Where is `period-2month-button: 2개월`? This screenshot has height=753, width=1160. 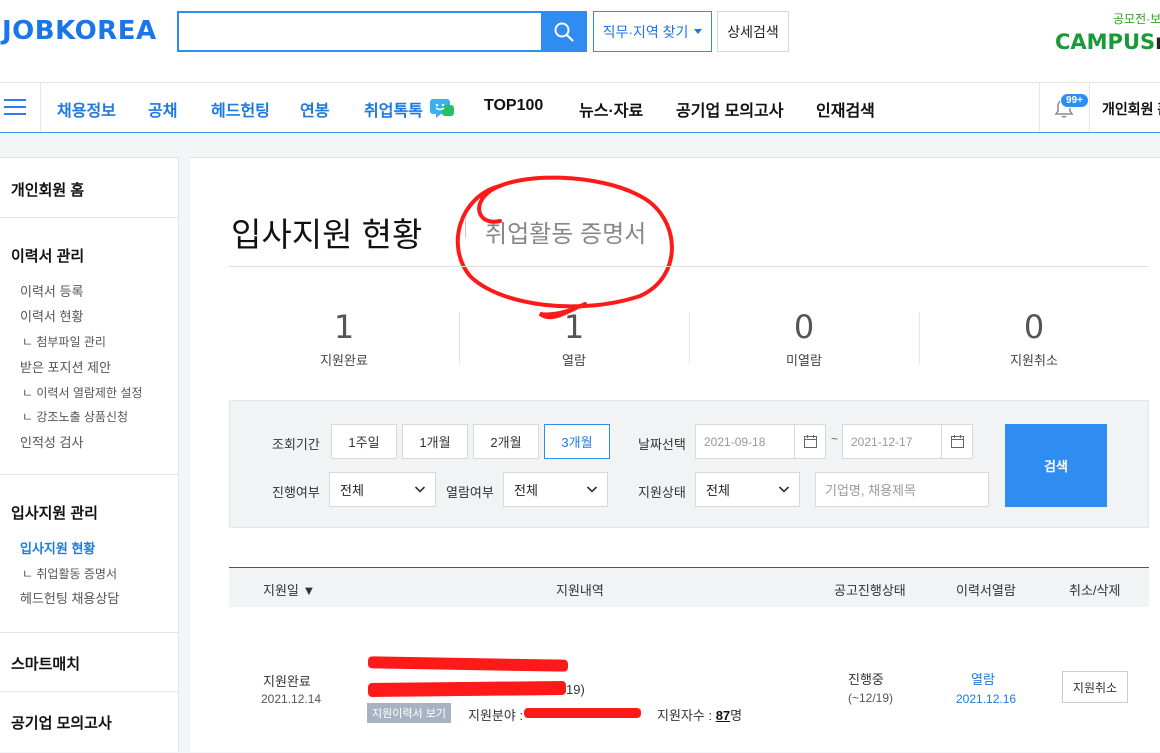 period-2month-button: 2개월 is located at coordinates (506, 441).